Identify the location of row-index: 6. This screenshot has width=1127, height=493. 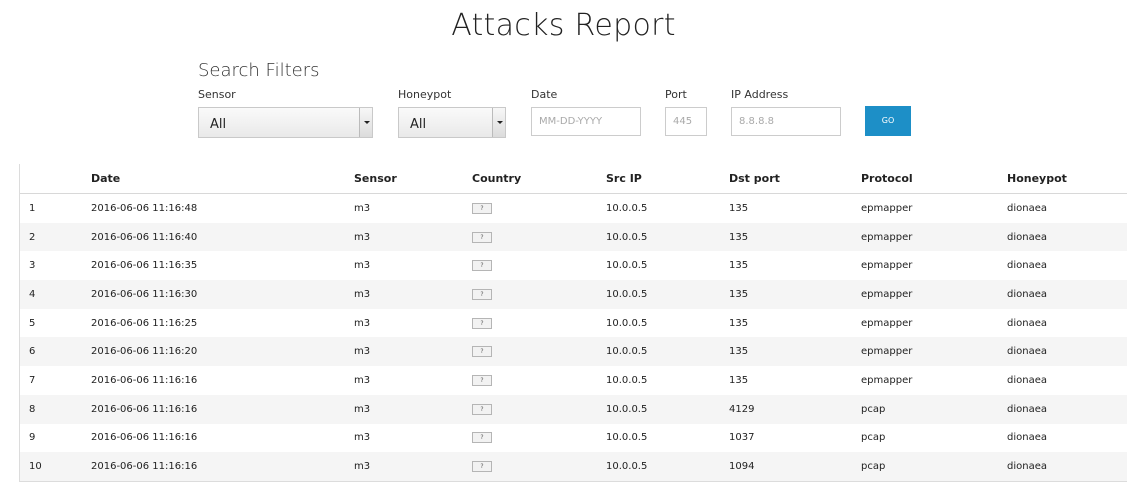
(32, 352).